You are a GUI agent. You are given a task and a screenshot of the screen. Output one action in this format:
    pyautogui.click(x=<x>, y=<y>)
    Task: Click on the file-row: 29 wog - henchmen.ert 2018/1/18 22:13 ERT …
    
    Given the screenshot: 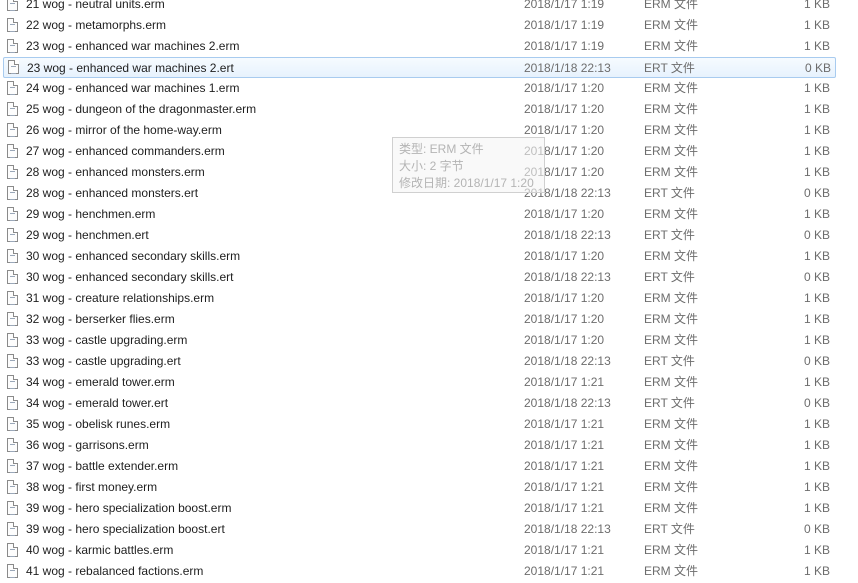 What is the action you would take?
    pyautogui.click(x=429, y=235)
    